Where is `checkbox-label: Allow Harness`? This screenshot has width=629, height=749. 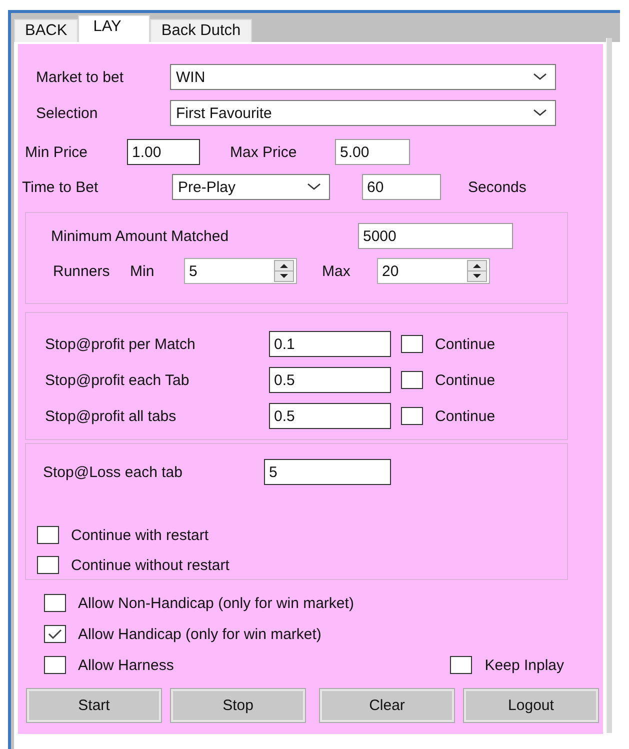 checkbox-label: Allow Harness is located at coordinates (126, 665).